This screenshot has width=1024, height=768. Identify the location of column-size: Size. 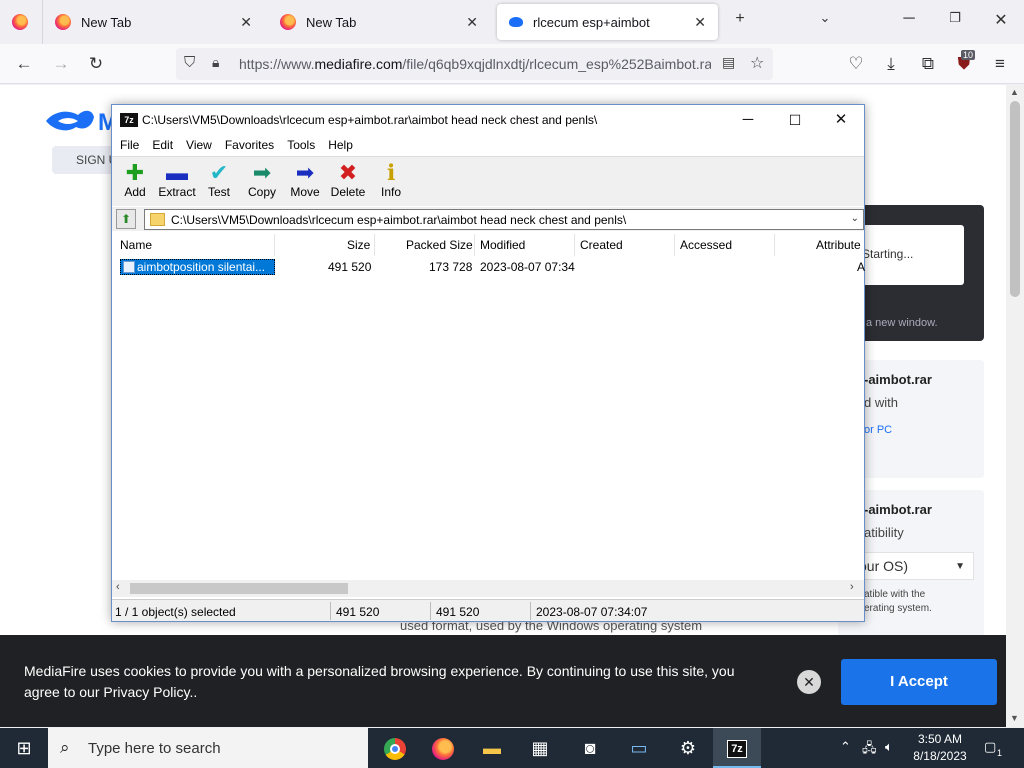
(358, 245).